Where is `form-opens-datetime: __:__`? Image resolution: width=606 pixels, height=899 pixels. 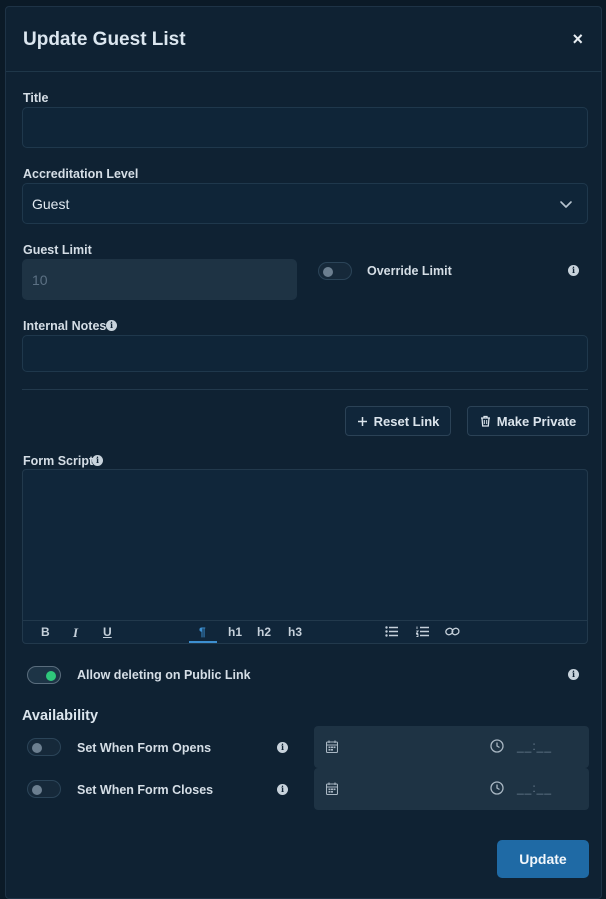 form-opens-datetime: __:__ is located at coordinates (451, 747).